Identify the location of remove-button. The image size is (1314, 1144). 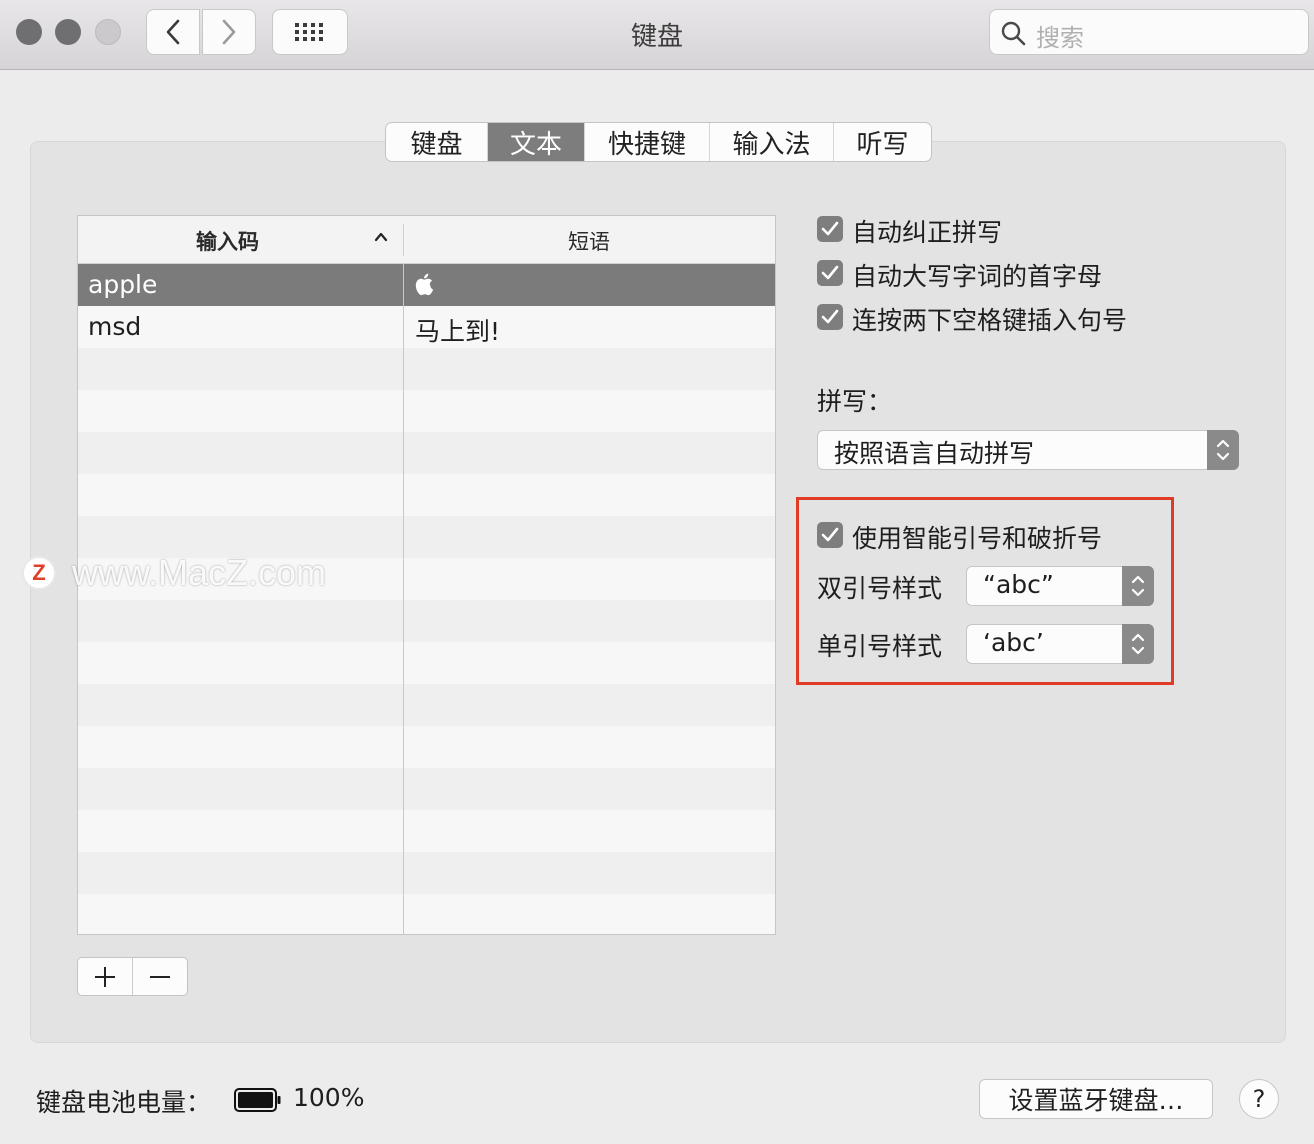
(160, 976).